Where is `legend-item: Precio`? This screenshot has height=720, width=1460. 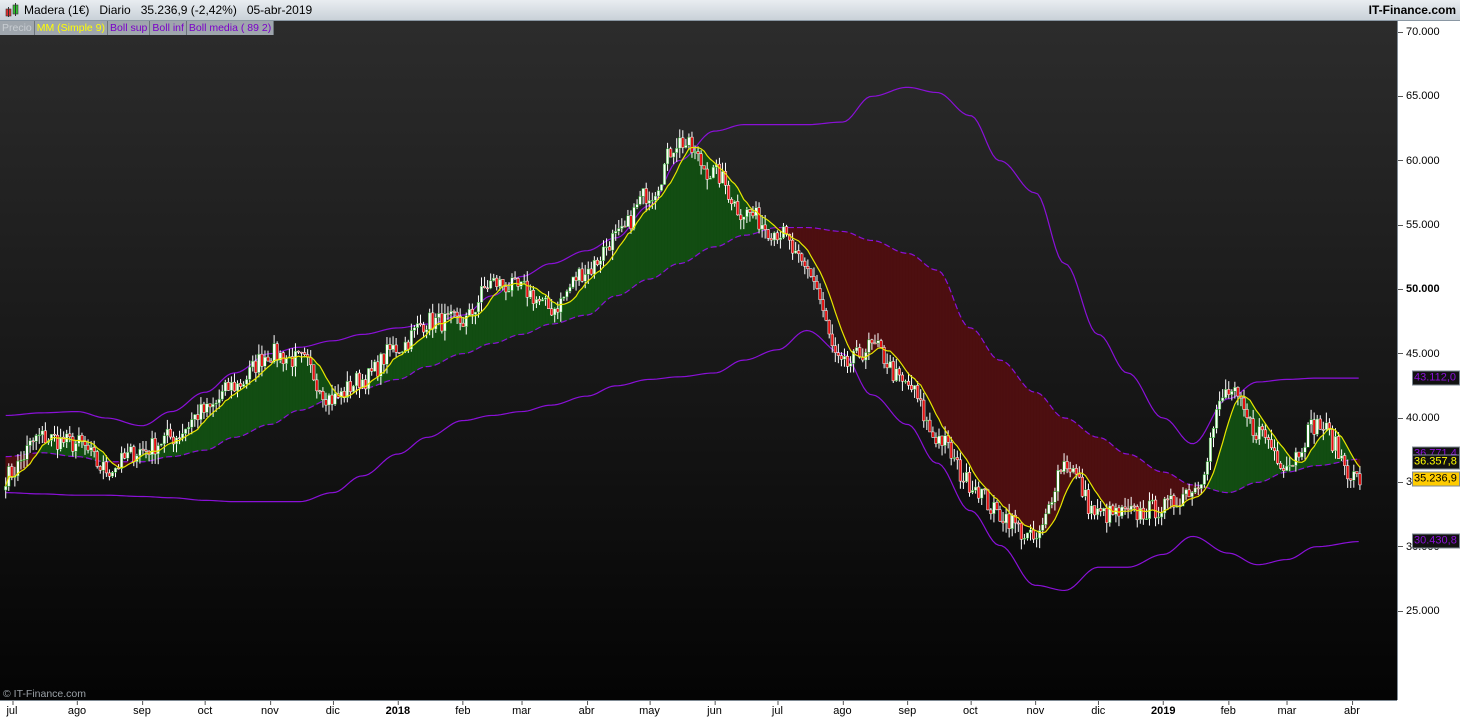
legend-item: Precio is located at coordinates (17, 28).